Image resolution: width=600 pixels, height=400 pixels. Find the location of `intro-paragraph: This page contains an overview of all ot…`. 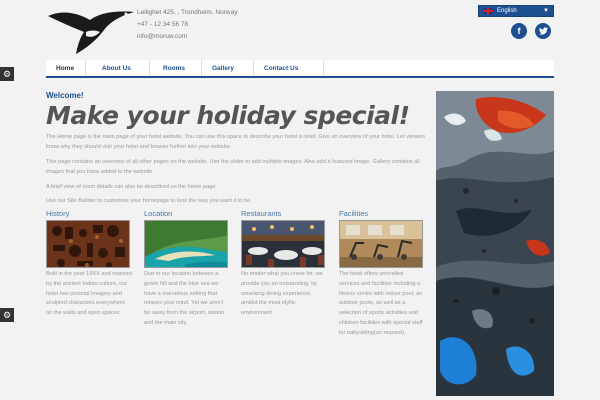

intro-paragraph: This page contains an overview of all ot… is located at coordinates (233, 167).